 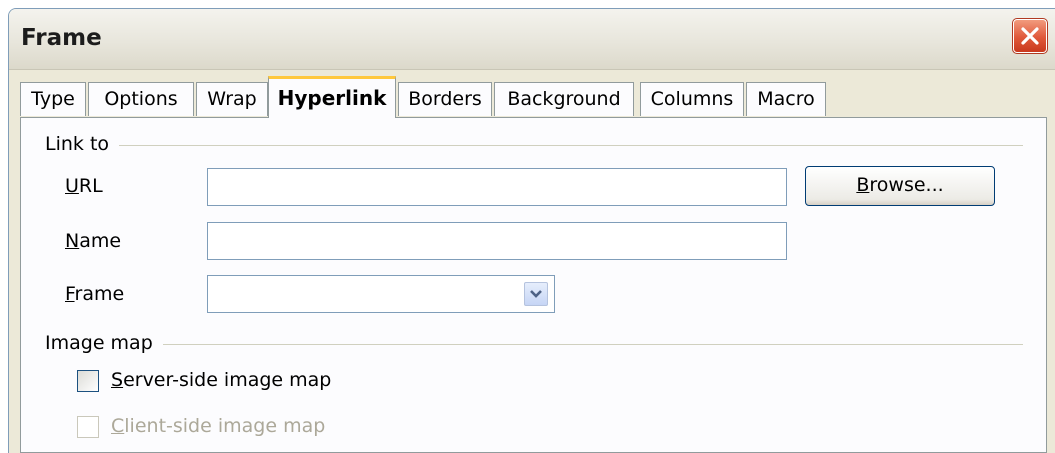 I want to click on tab-wrap: Wrap, so click(x=232, y=99).